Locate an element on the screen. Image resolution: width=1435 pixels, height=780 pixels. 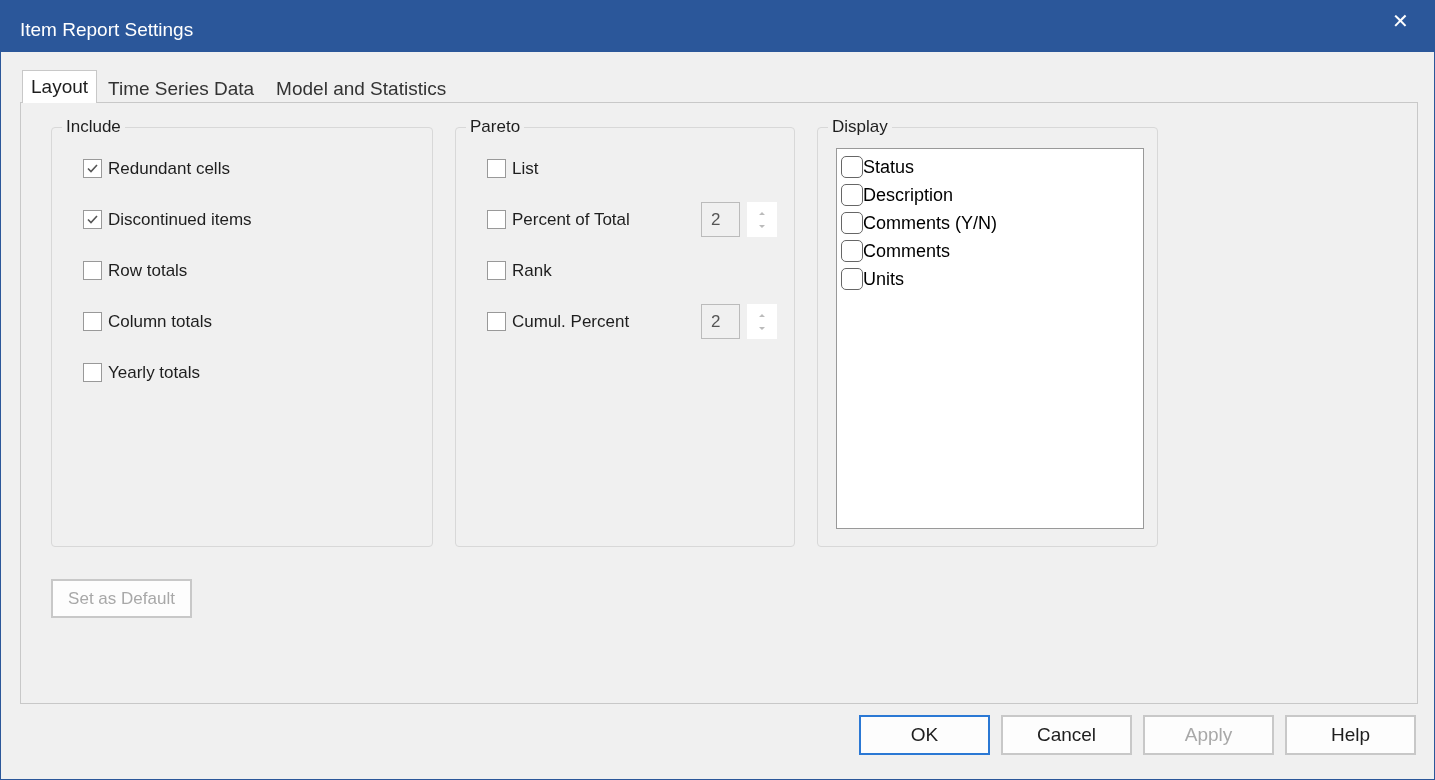
window-title: Item Report Settings is located at coordinates (107, 30).